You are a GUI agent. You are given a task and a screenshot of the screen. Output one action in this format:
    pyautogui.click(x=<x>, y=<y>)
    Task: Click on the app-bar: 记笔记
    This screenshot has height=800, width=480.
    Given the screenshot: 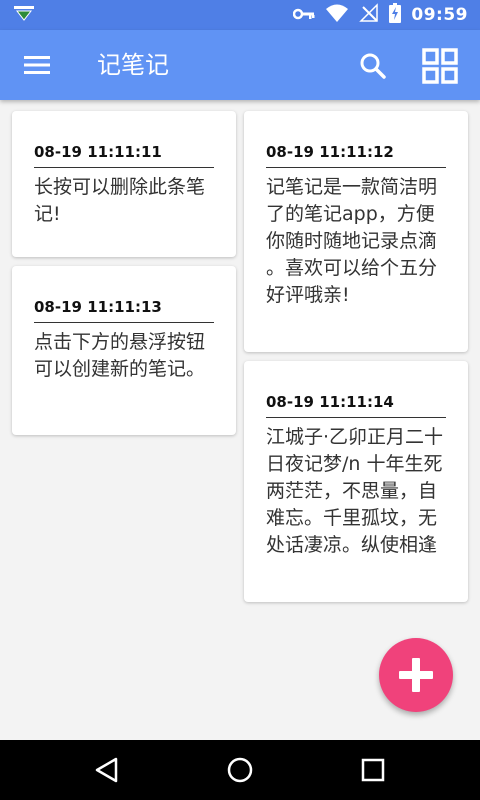 What is the action you would take?
    pyautogui.click(x=240, y=65)
    